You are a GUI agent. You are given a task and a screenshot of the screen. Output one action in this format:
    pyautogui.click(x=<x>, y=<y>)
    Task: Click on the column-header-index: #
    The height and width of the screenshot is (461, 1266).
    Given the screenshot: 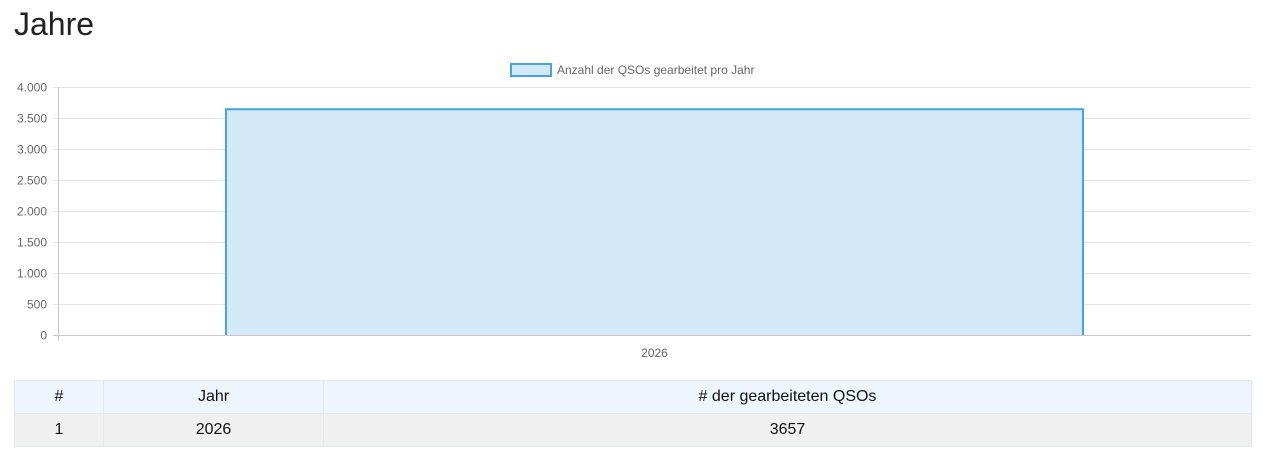 What is the action you would take?
    pyautogui.click(x=59, y=397)
    